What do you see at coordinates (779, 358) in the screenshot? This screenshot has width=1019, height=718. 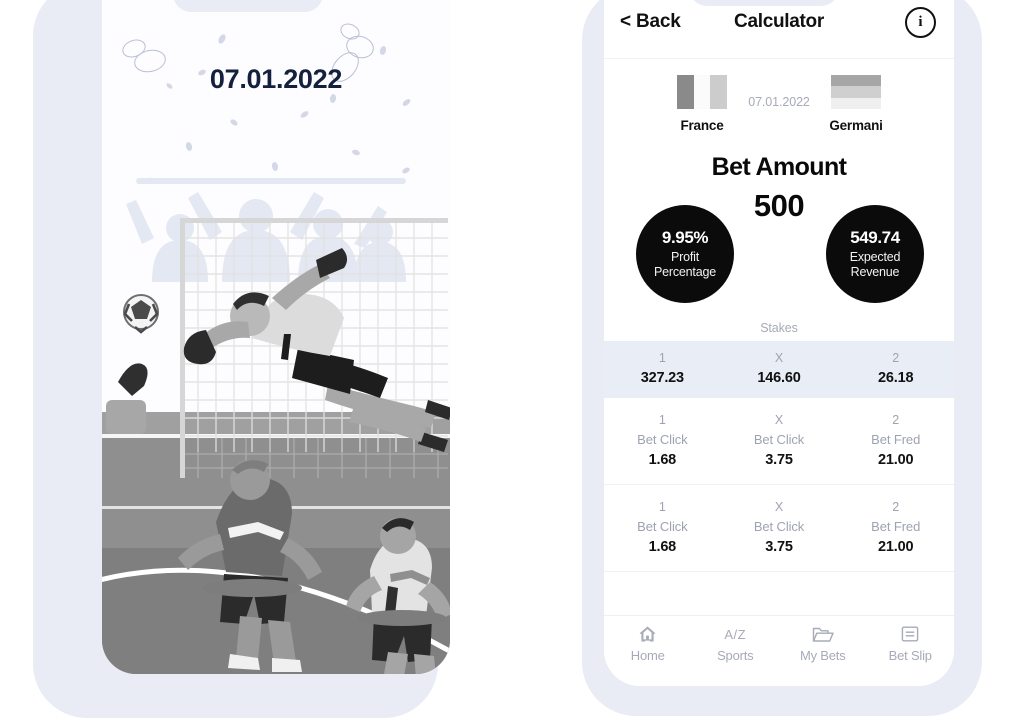 I see `stake-column-key: X` at bounding box center [779, 358].